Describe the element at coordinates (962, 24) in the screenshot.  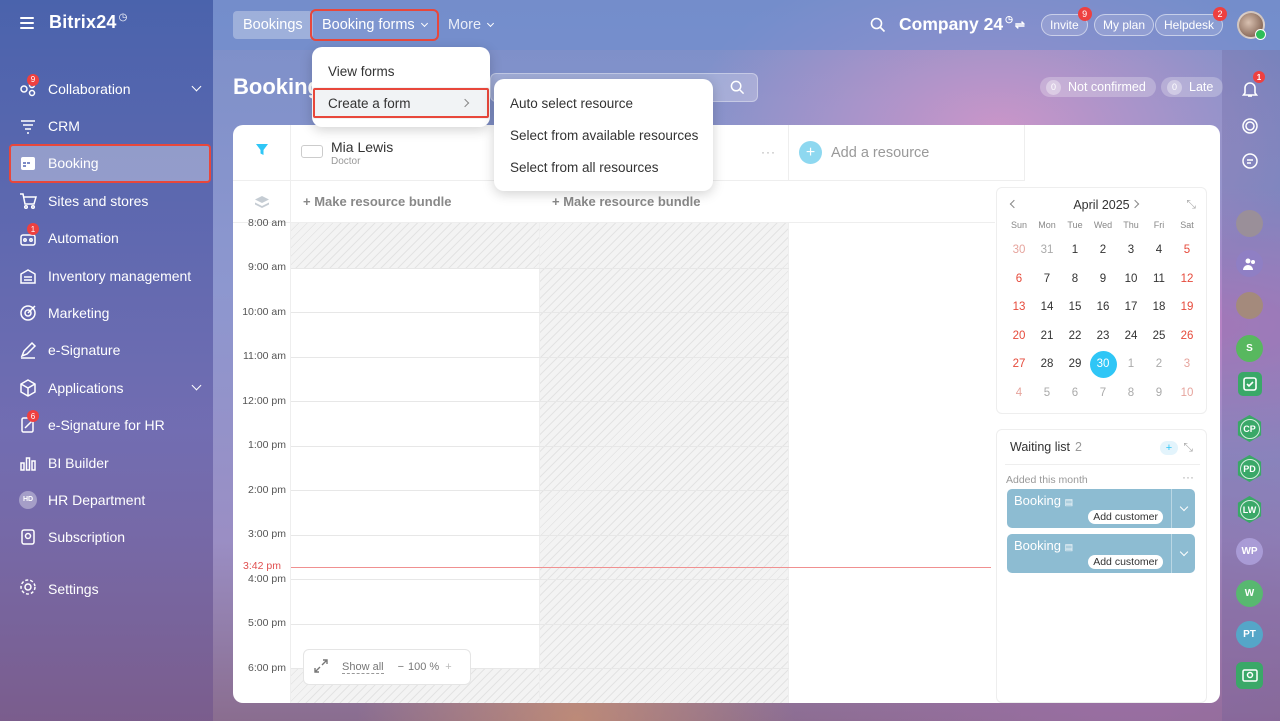
I see `company-name: Company 24 ◷ ⇌` at that location.